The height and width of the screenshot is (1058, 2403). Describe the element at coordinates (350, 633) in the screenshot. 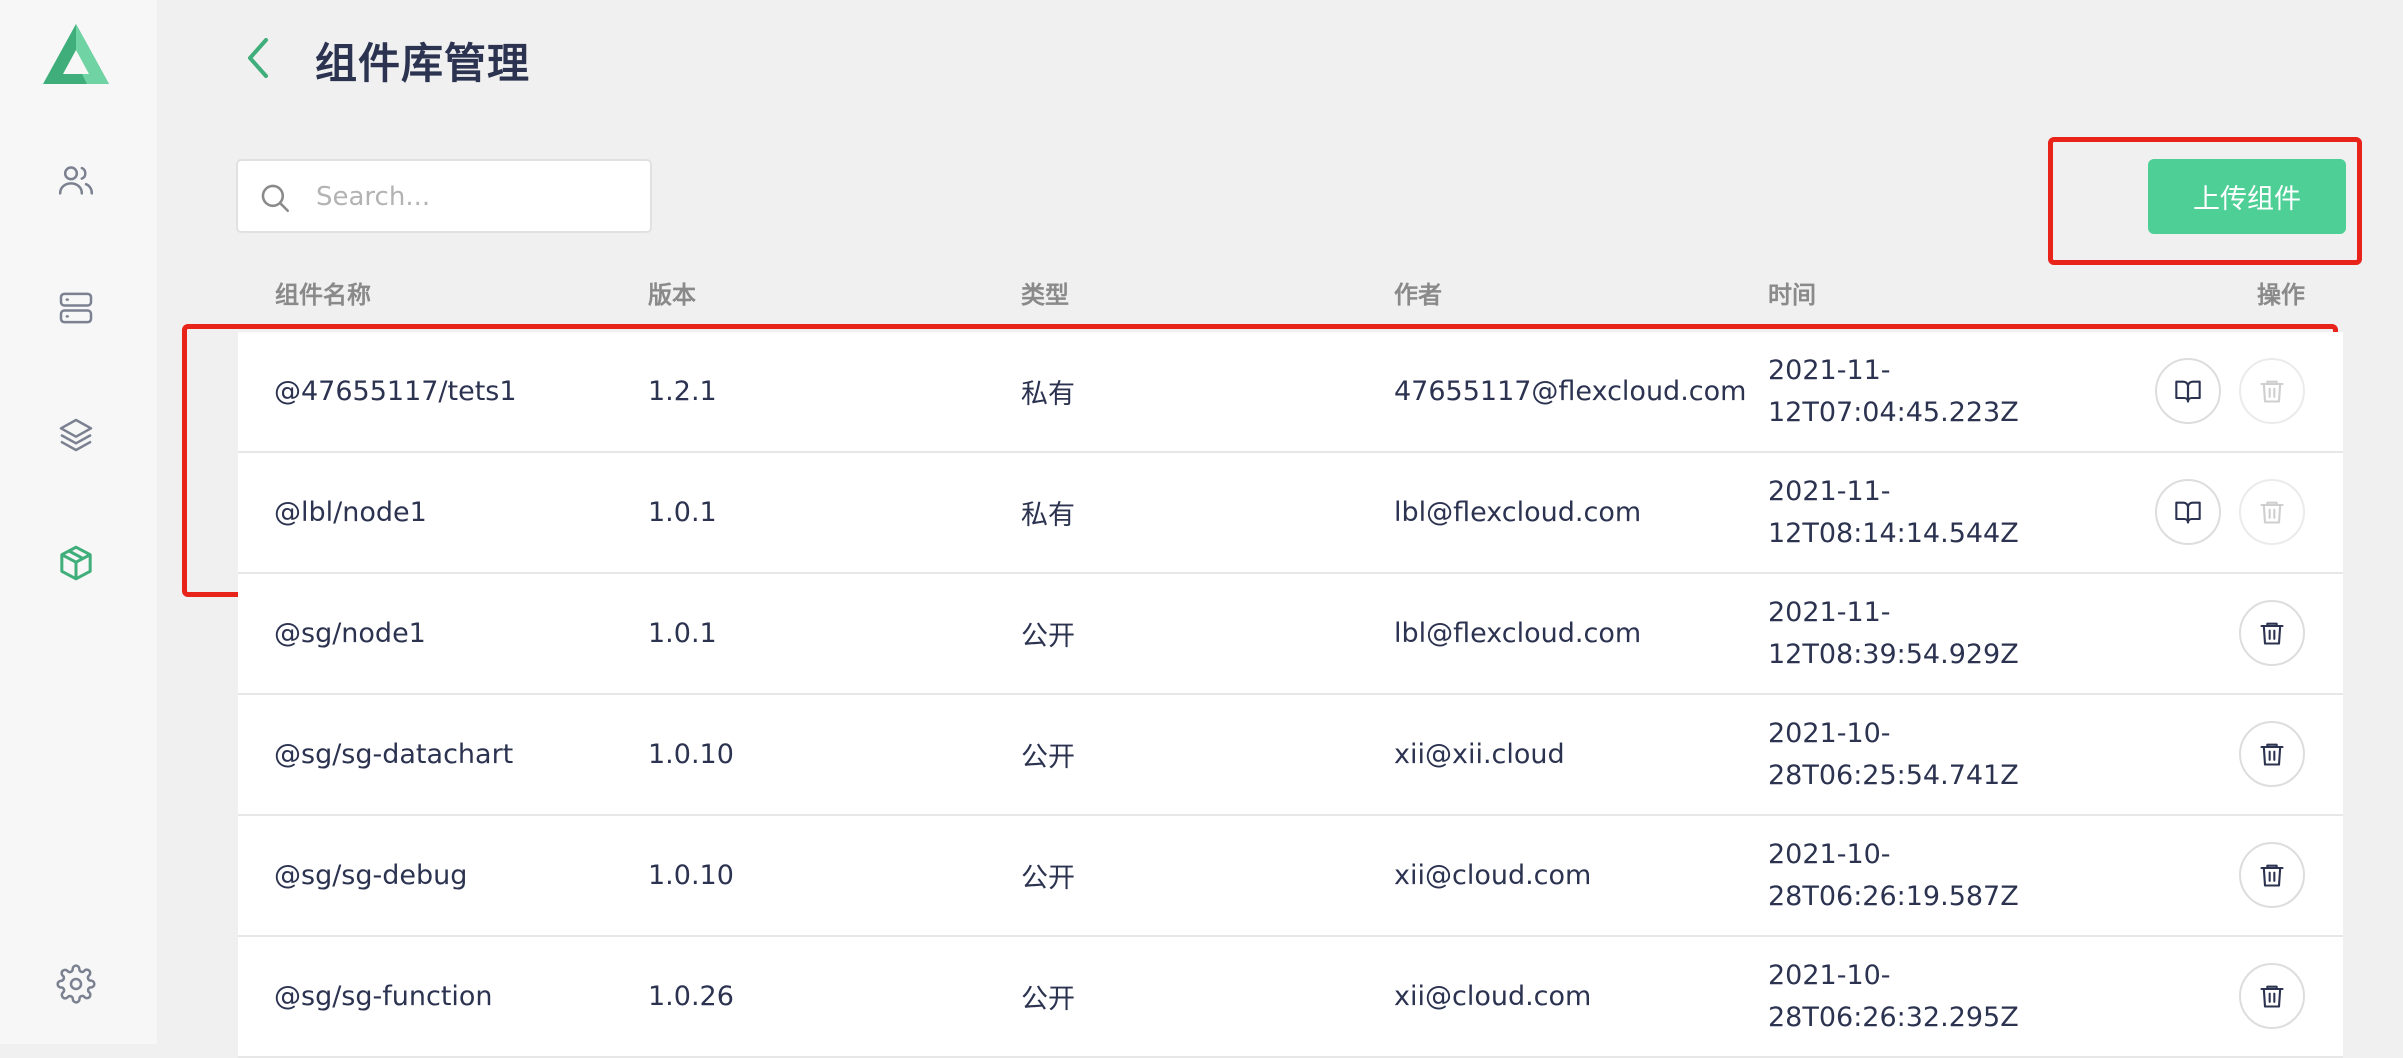

I see `component-name: @sg/node1` at that location.